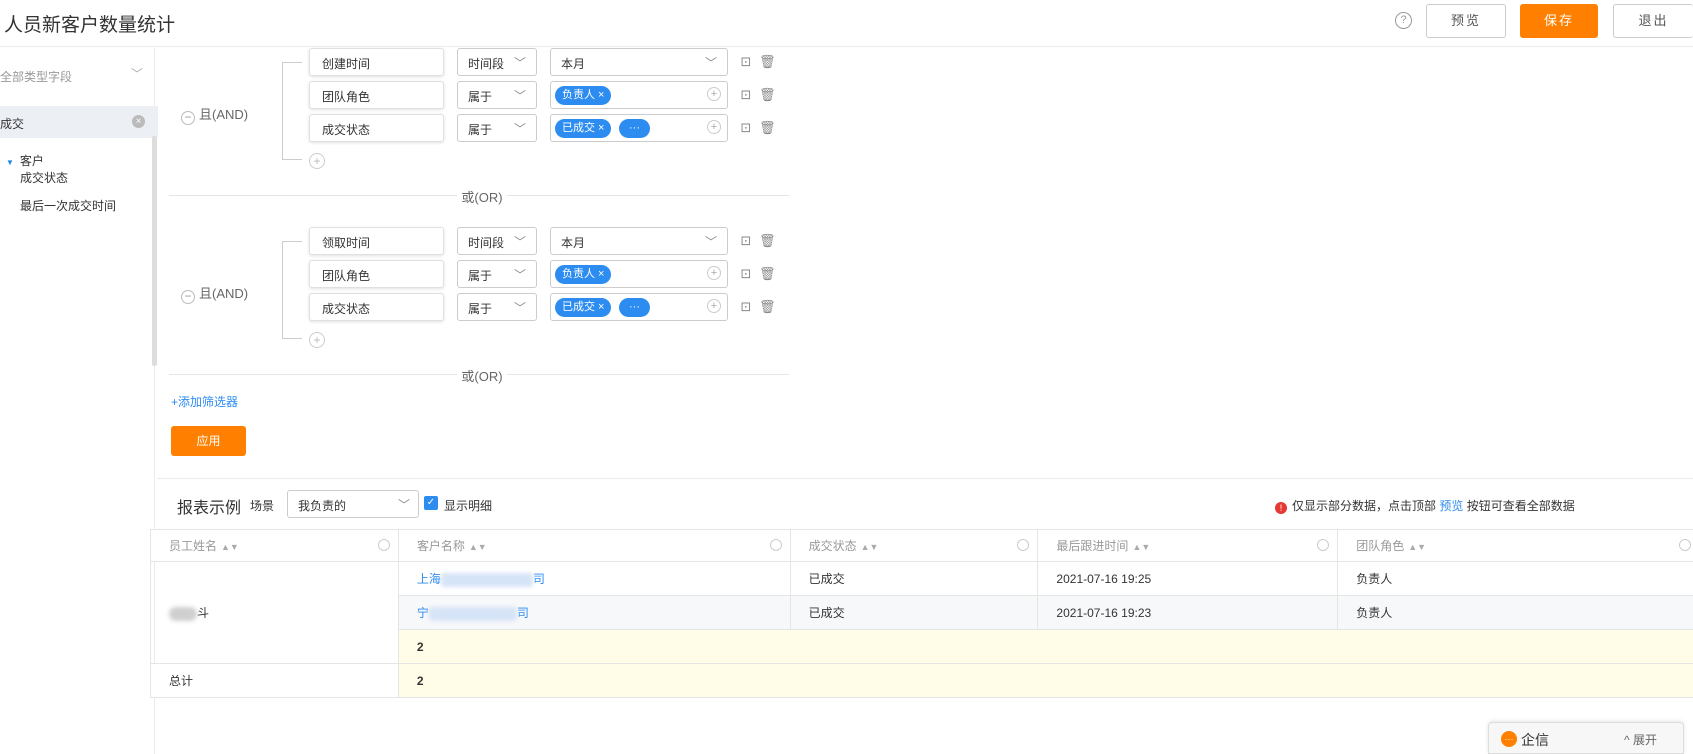  What do you see at coordinates (204, 401) in the screenshot?
I see `add-filter-link: +添加筛选器` at bounding box center [204, 401].